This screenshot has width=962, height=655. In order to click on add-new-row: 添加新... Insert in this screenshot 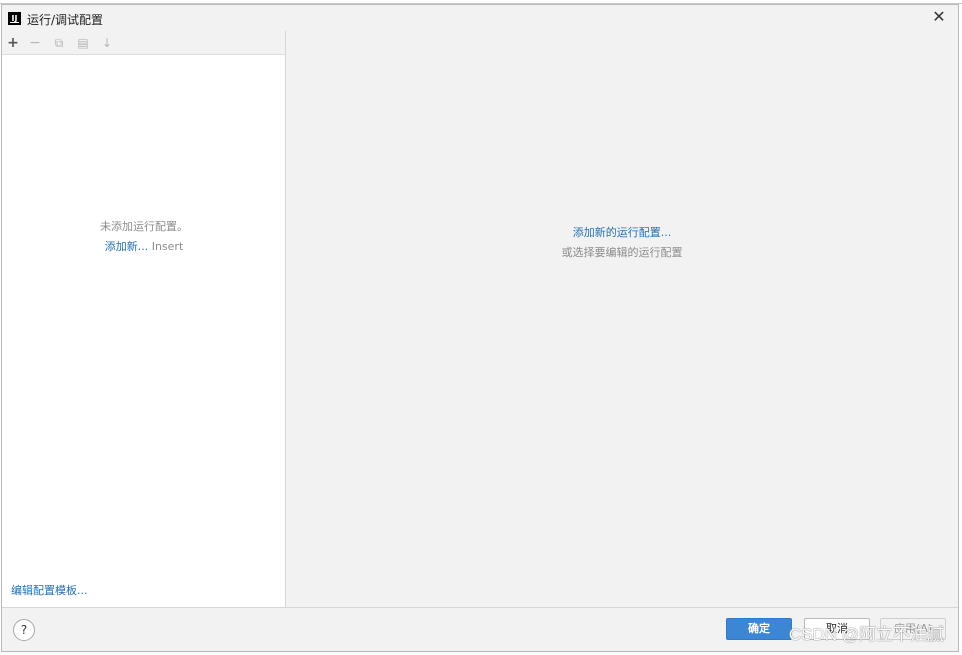, I will do `click(144, 246)`.